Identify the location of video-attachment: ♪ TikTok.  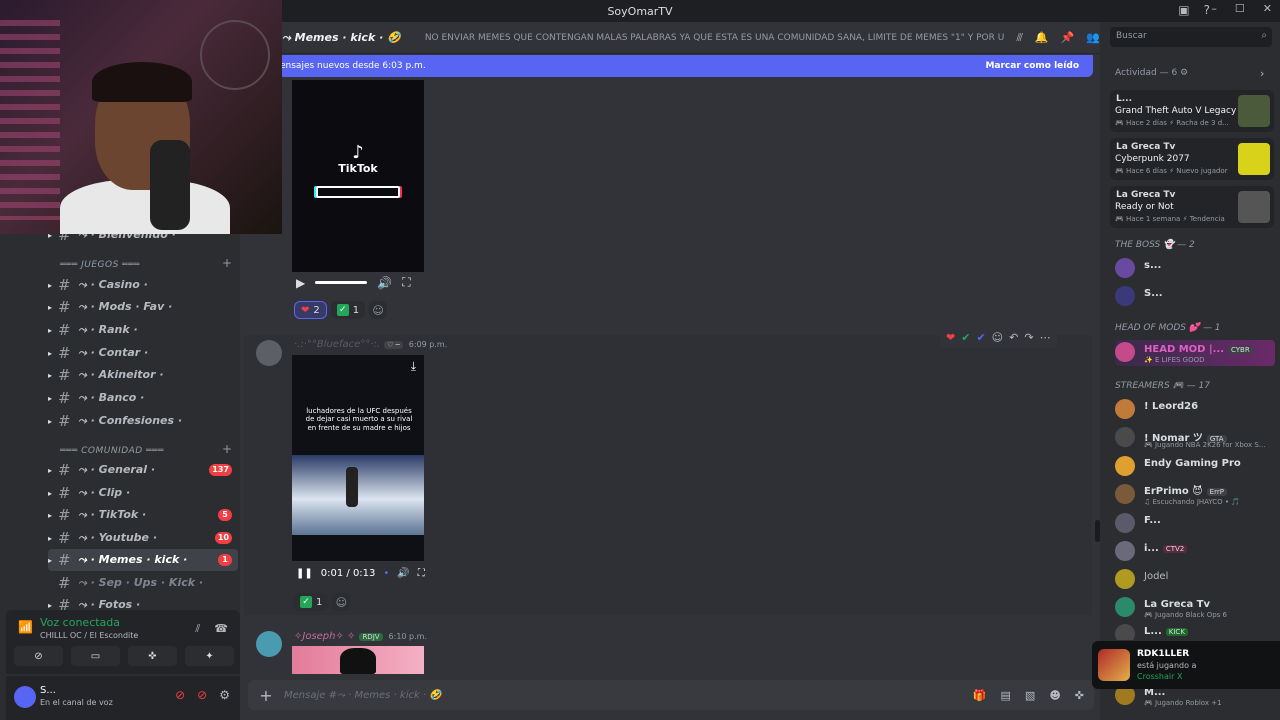
(358, 176).